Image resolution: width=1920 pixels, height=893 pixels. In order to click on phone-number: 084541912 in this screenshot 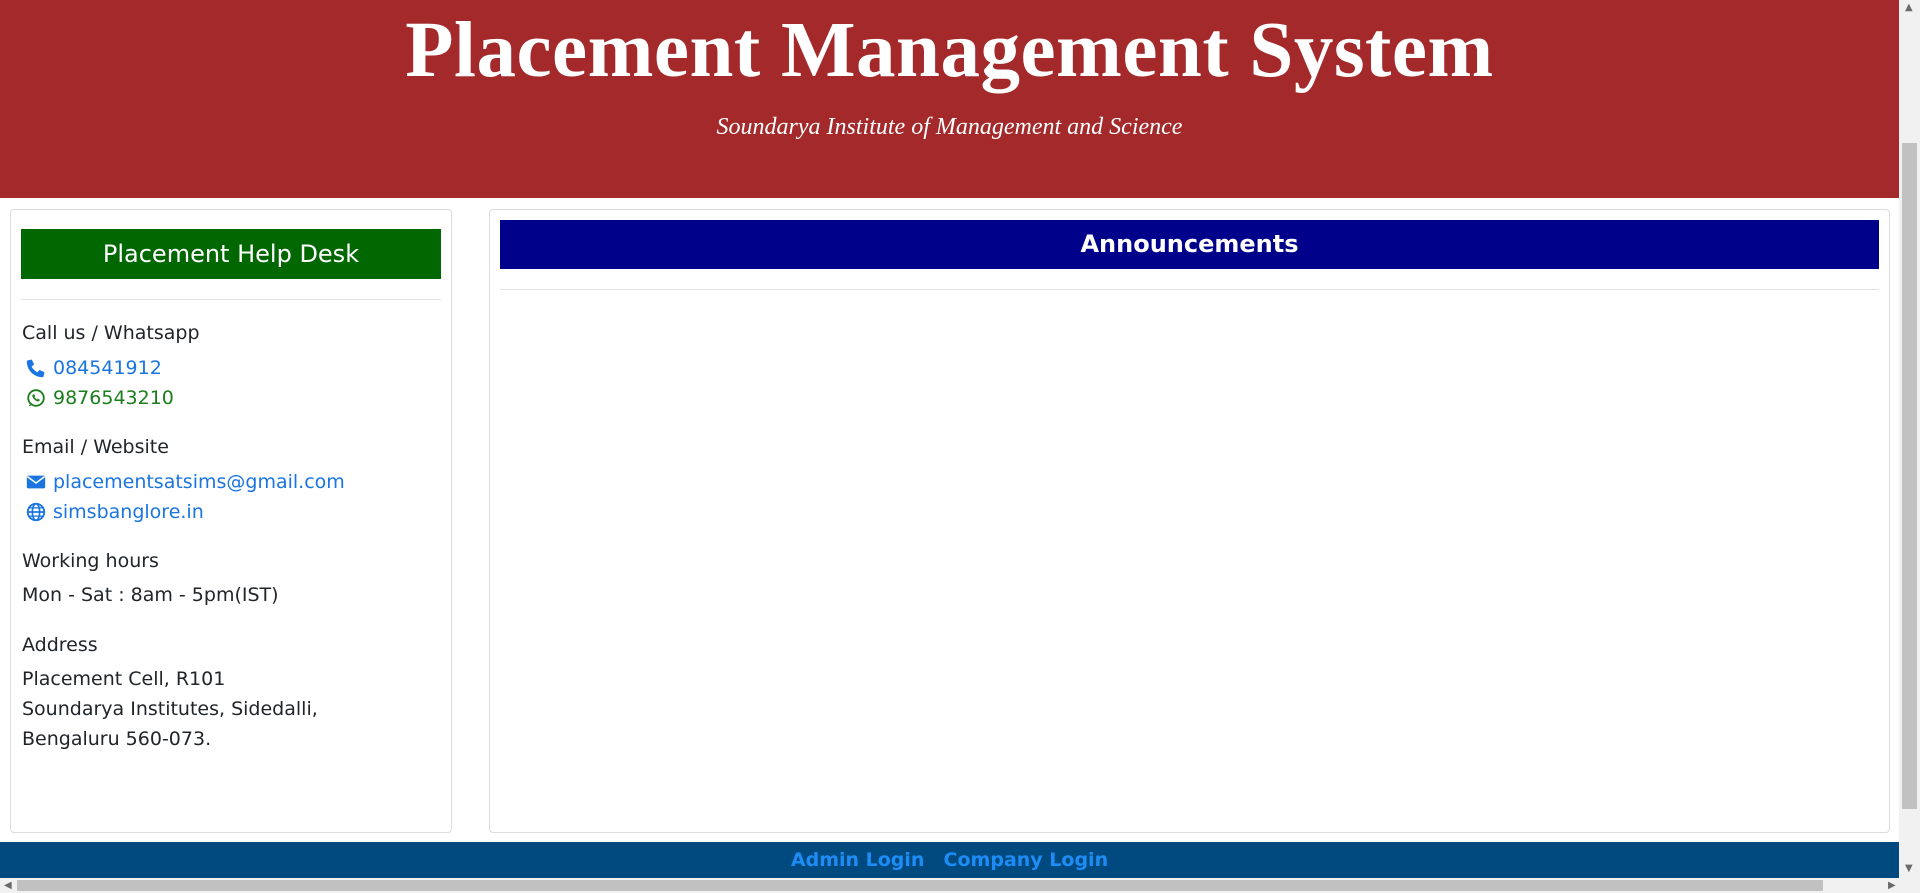, I will do `click(107, 368)`.